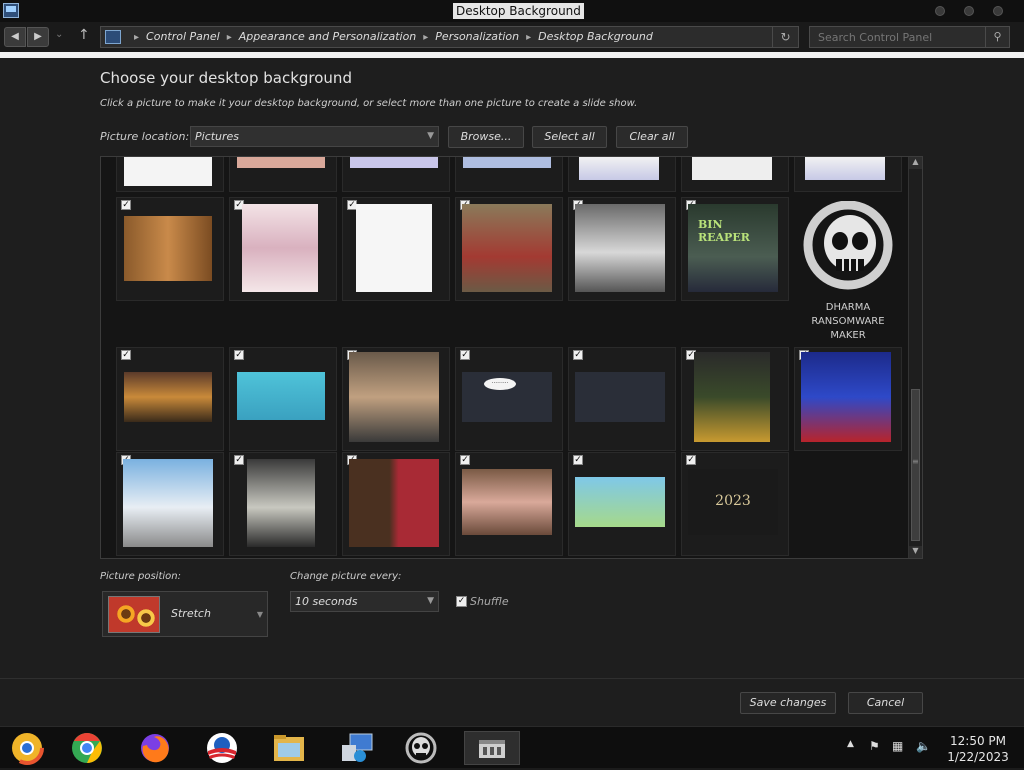  I want to click on picture-tile: ✓ ·········, so click(509, 399).